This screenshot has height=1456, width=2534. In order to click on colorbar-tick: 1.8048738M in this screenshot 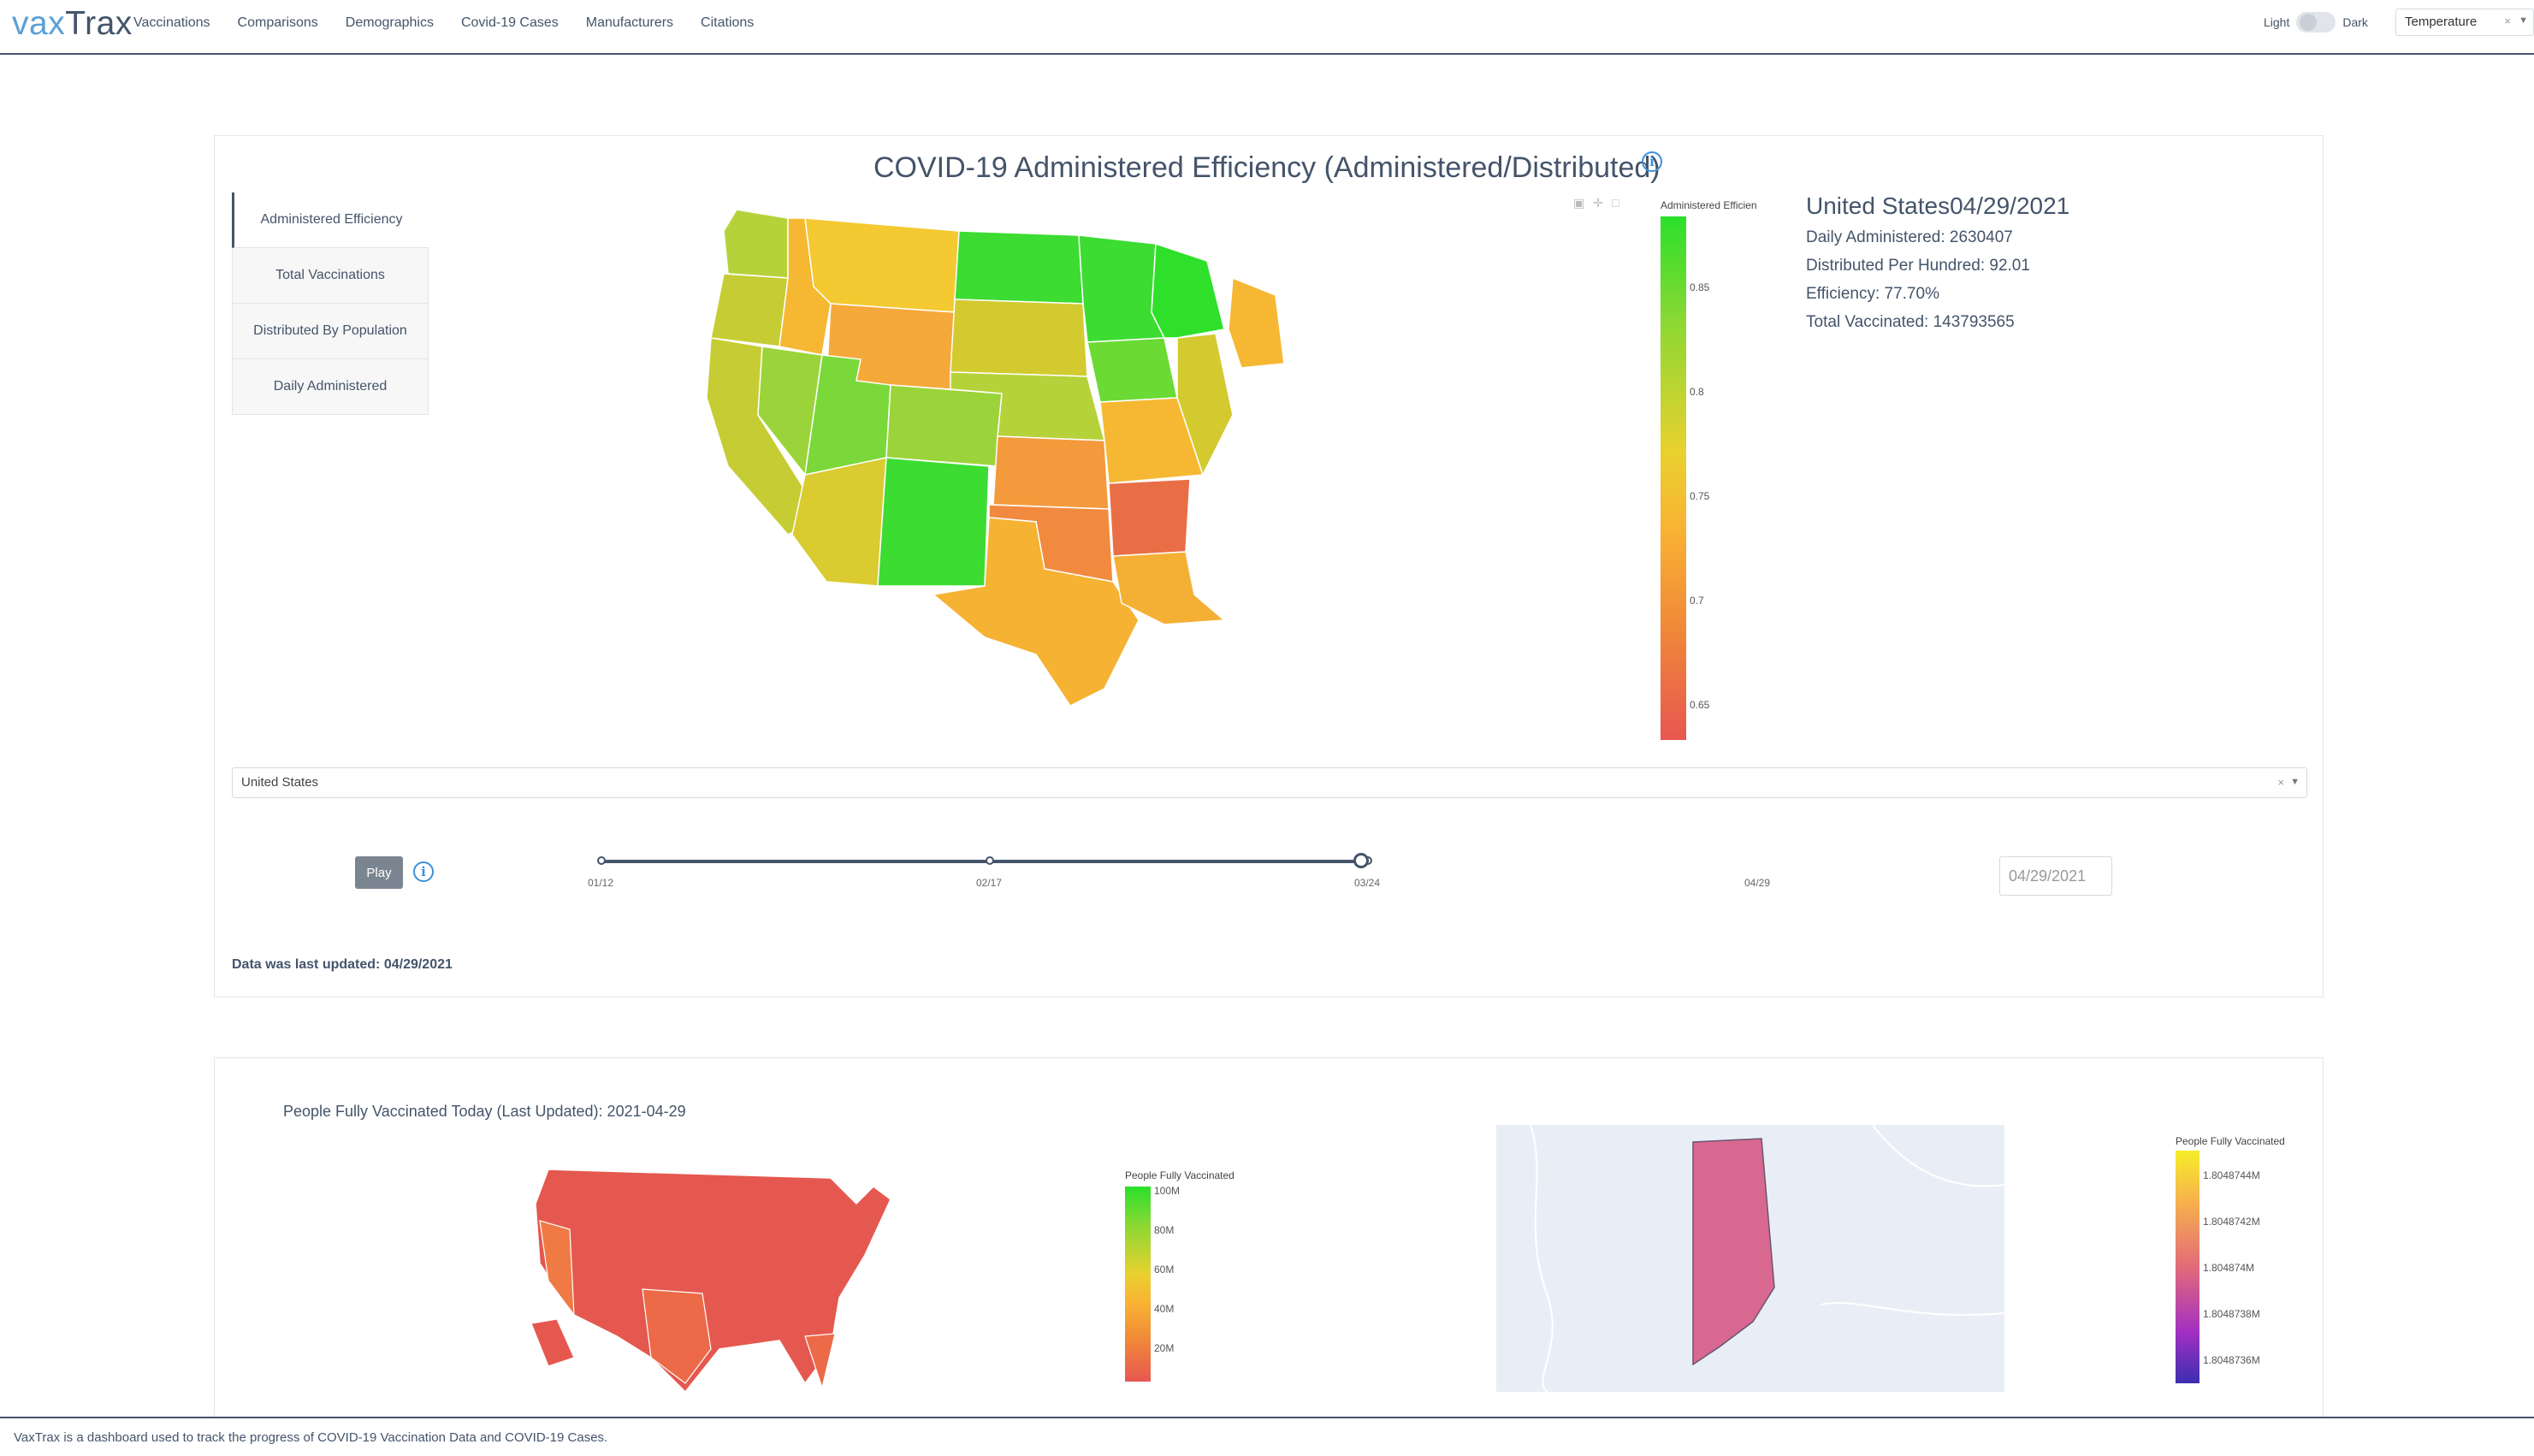, I will do `click(2231, 1314)`.